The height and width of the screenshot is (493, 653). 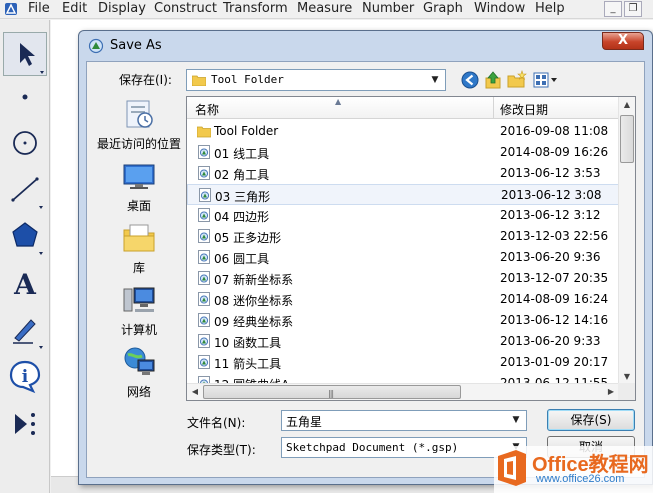 What do you see at coordinates (139, 176) in the screenshot?
I see `desktop-icon` at bounding box center [139, 176].